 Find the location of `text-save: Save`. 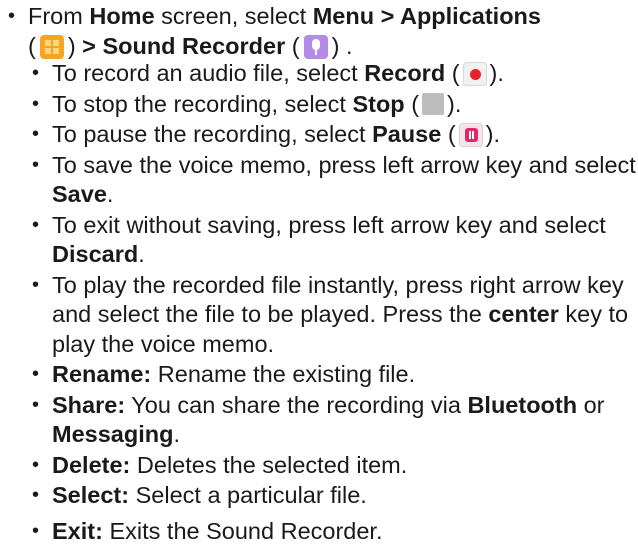

text-save: Save is located at coordinates (79, 194).